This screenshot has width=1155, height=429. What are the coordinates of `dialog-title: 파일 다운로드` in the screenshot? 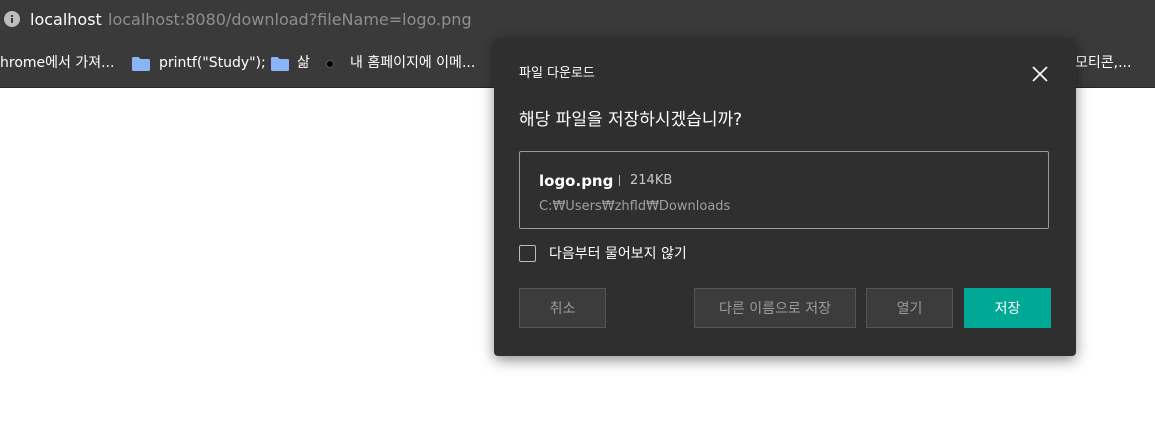 It's located at (557, 73).